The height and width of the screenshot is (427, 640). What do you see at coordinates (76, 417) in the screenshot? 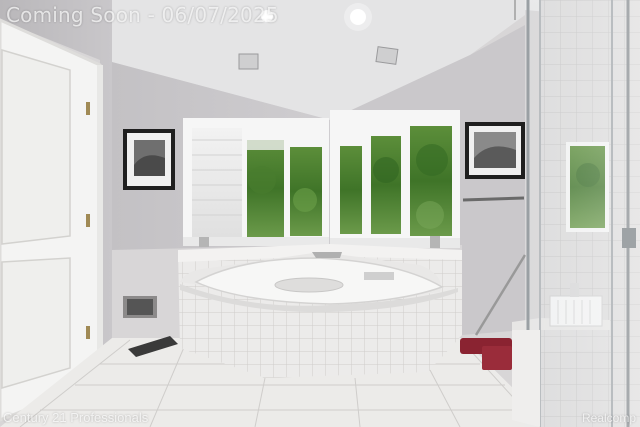
I see `brokerage-watermark: Century 21 Professionals` at bounding box center [76, 417].